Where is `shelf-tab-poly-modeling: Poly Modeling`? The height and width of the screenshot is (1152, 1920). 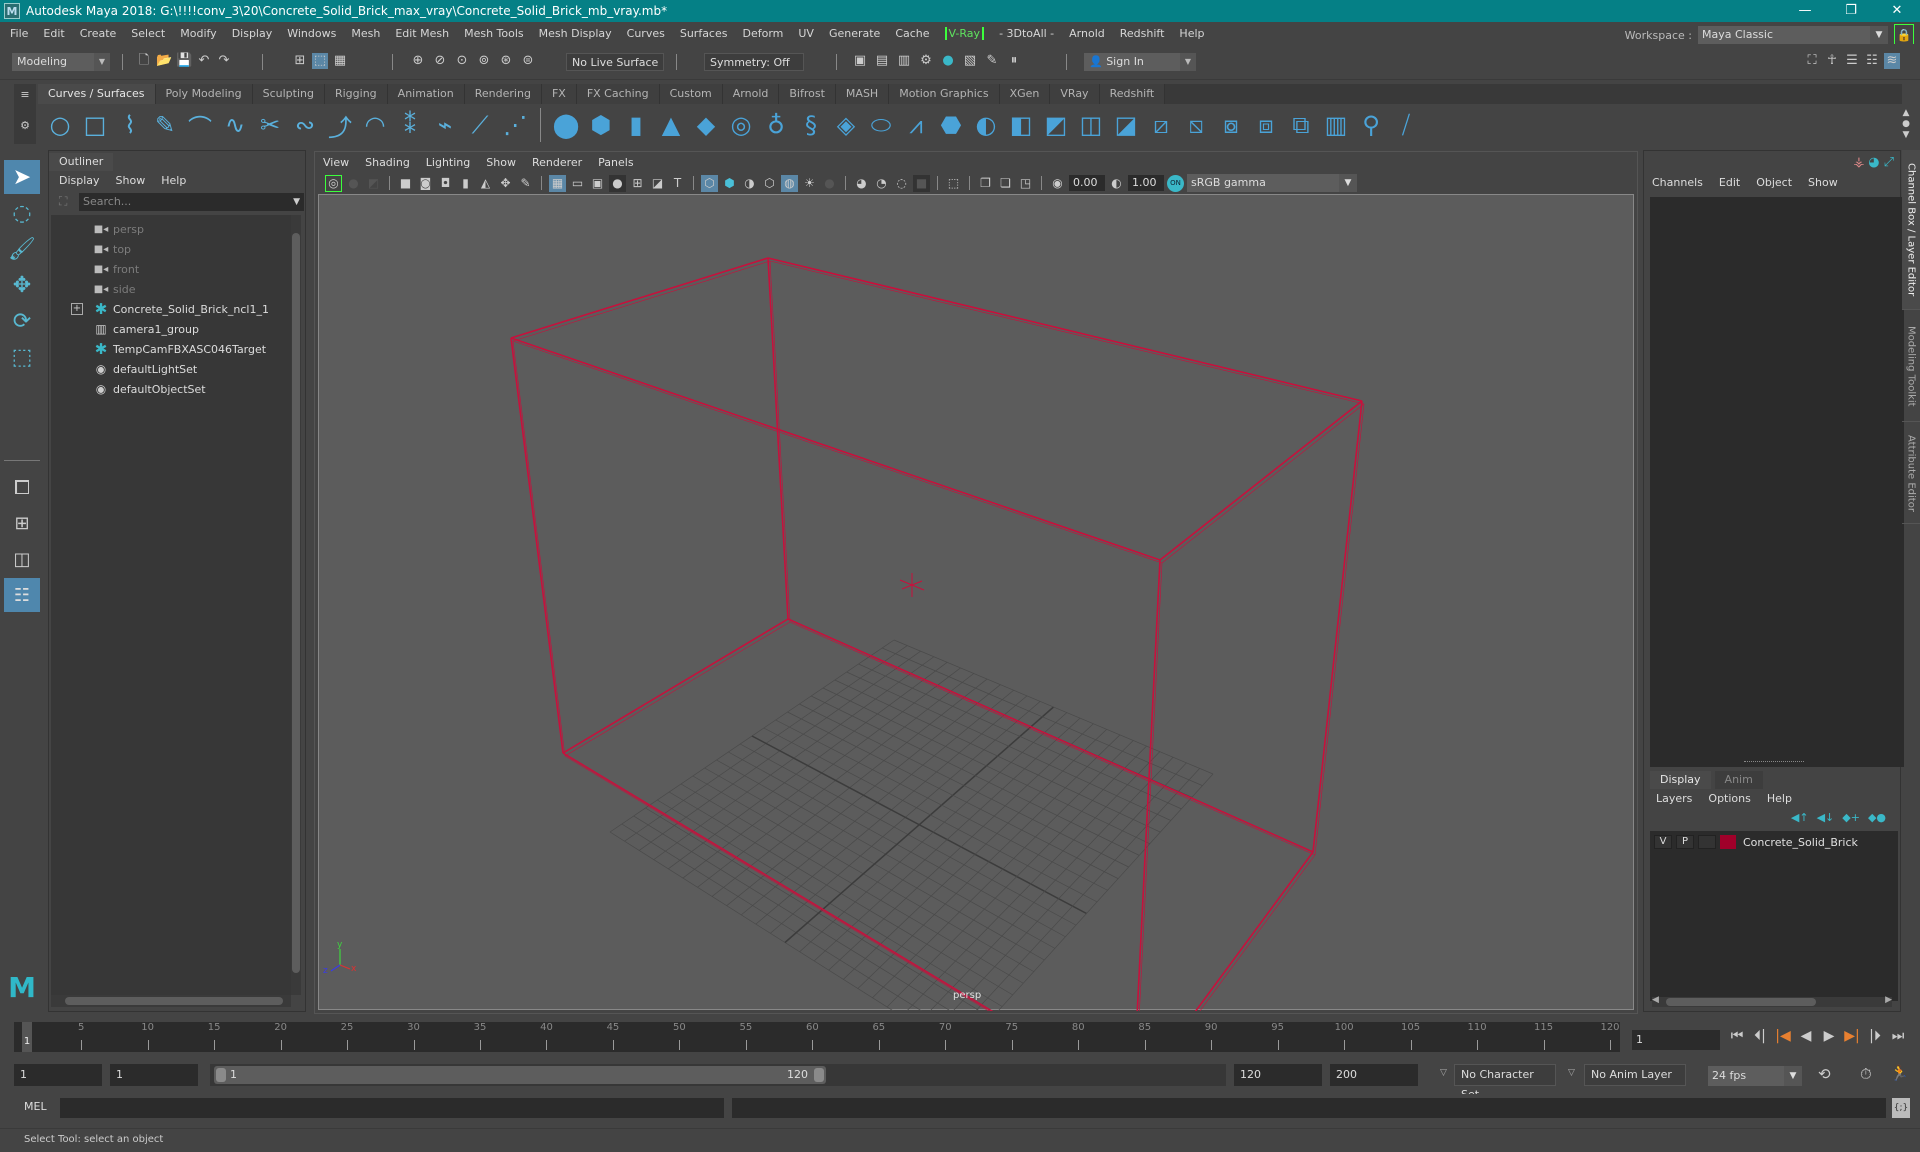 shelf-tab-poly-modeling: Poly Modeling is located at coordinates (204, 94).